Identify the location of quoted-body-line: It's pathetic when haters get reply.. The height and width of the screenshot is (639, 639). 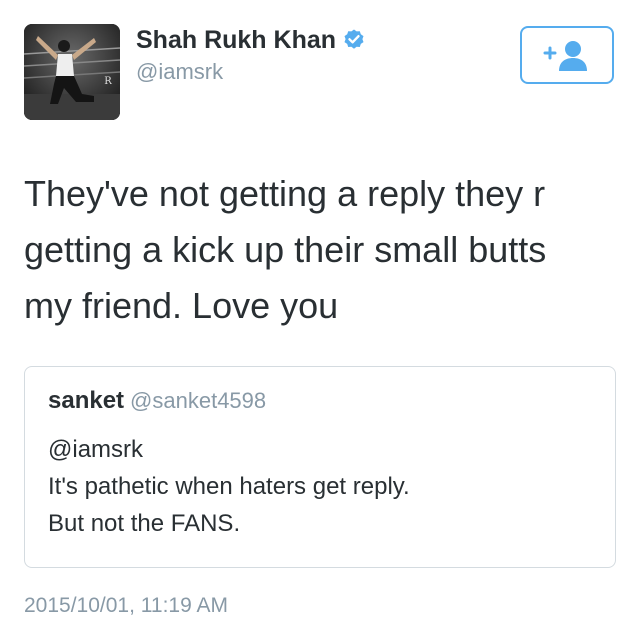
(229, 486).